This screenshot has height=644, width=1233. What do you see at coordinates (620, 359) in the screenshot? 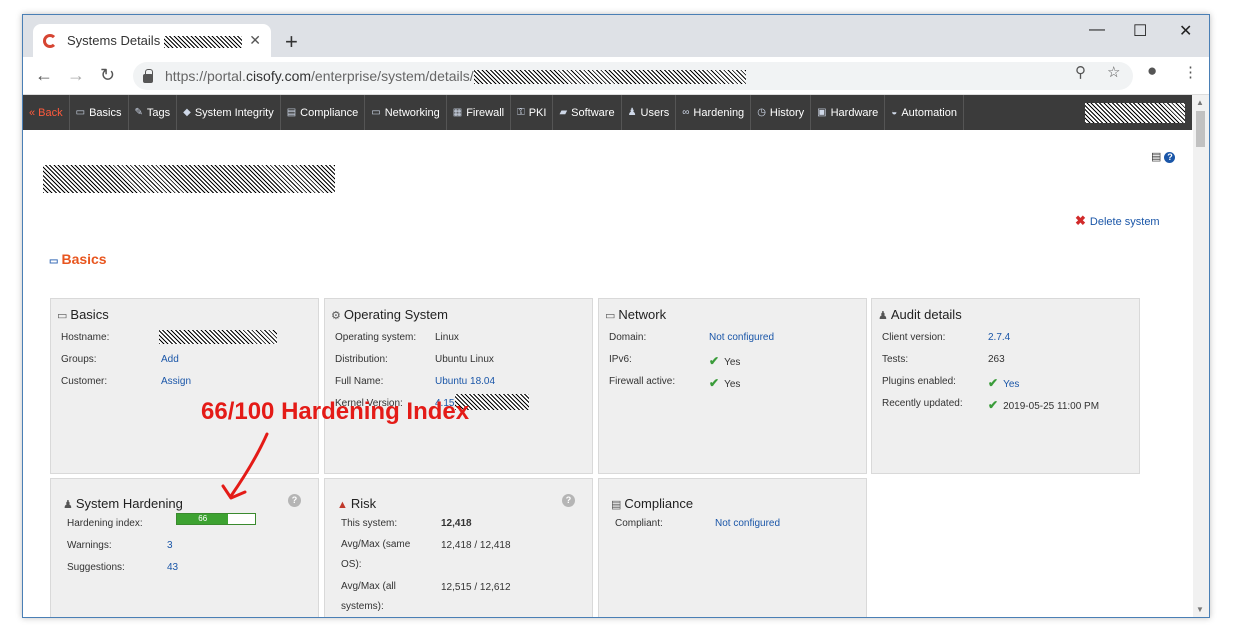
I see `row-label: IPv6:` at bounding box center [620, 359].